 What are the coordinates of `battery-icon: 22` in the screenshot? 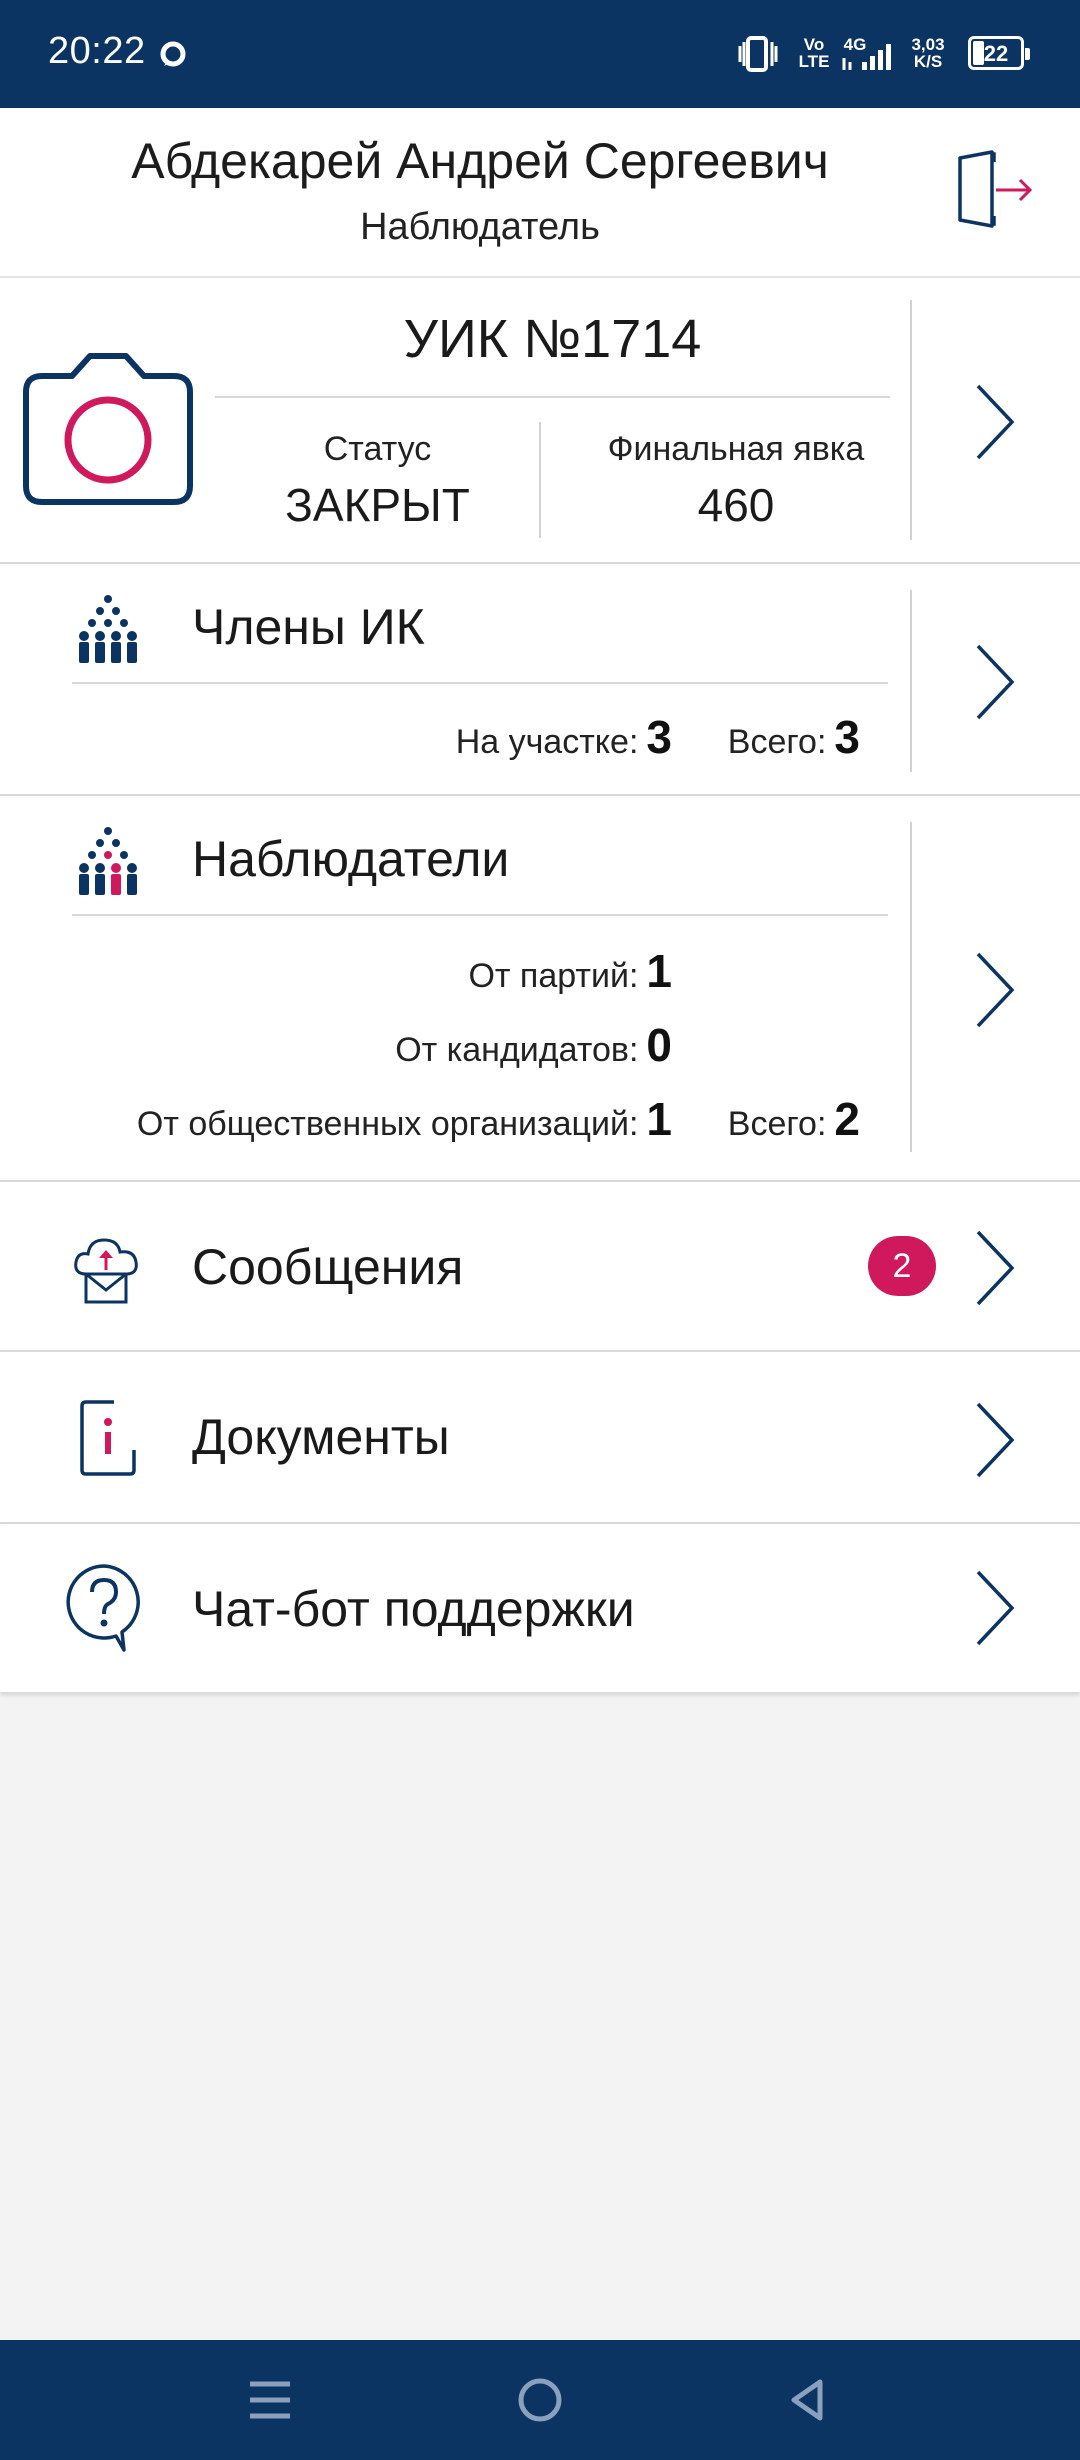 It's located at (999, 53).